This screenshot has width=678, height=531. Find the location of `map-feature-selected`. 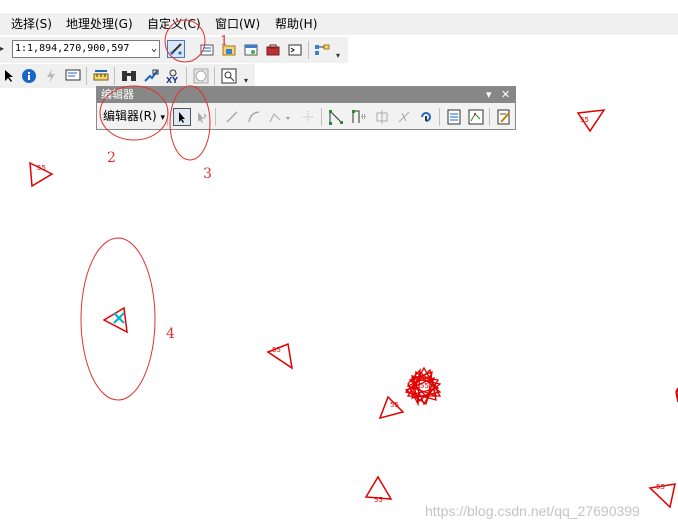

map-feature-selected is located at coordinates (115, 320).